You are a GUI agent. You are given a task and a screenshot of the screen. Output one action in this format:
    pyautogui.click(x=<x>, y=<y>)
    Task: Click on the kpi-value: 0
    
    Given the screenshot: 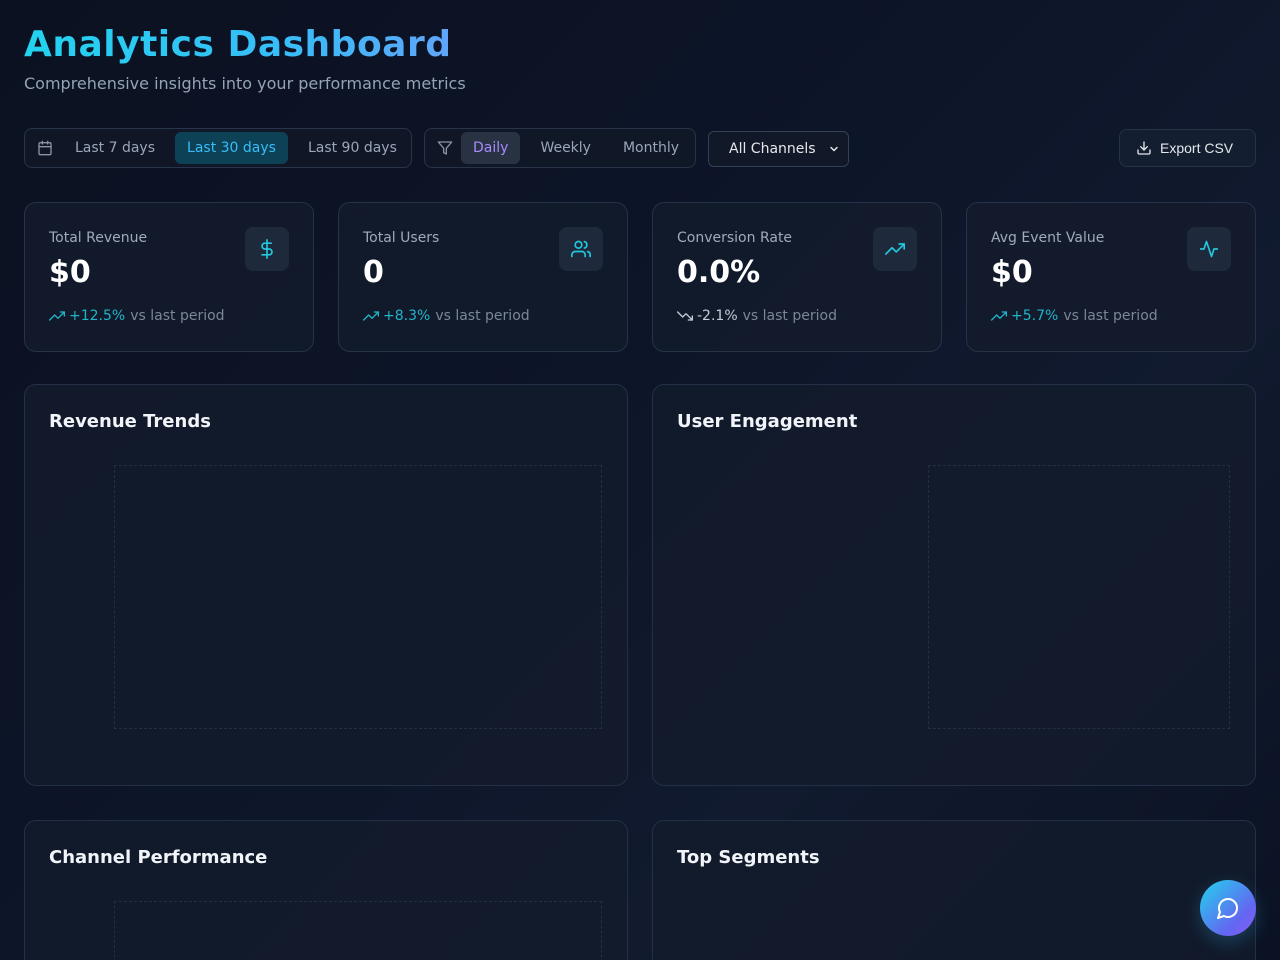 What is the action you would take?
    pyautogui.click(x=373, y=272)
    